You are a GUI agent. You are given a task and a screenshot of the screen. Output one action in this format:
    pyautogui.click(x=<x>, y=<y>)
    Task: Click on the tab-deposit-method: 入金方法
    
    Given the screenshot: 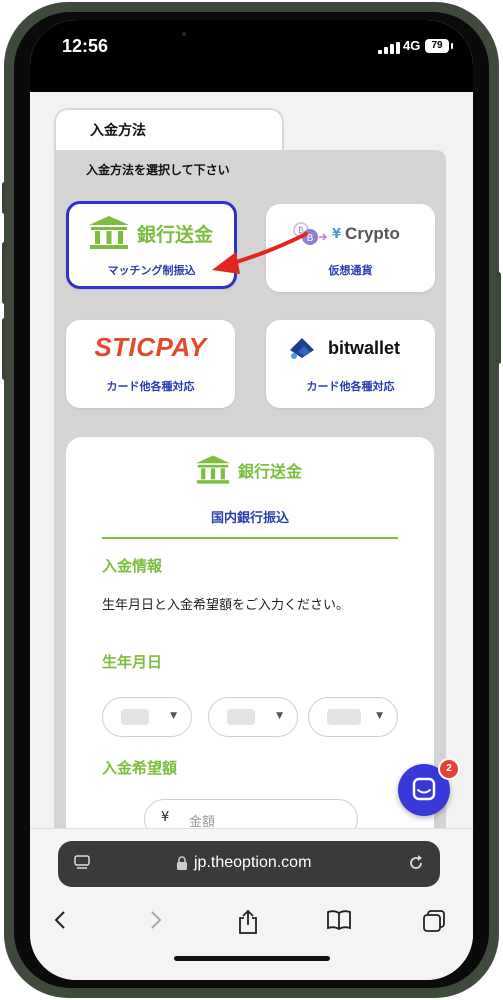 What is the action you would take?
    pyautogui.click(x=169, y=129)
    